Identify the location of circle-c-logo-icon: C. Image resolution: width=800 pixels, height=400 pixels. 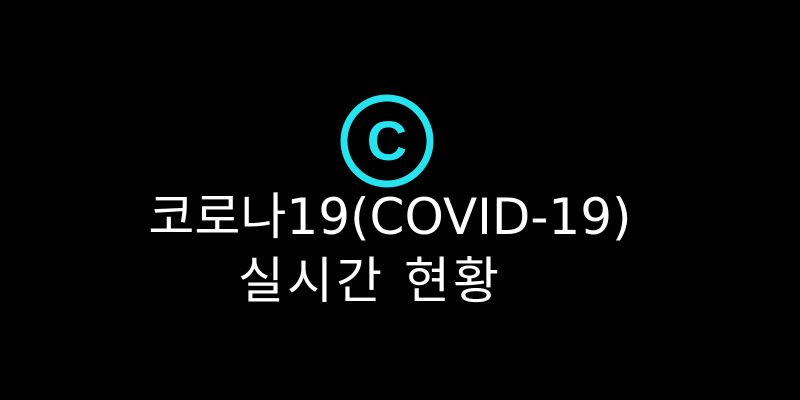
(387, 141).